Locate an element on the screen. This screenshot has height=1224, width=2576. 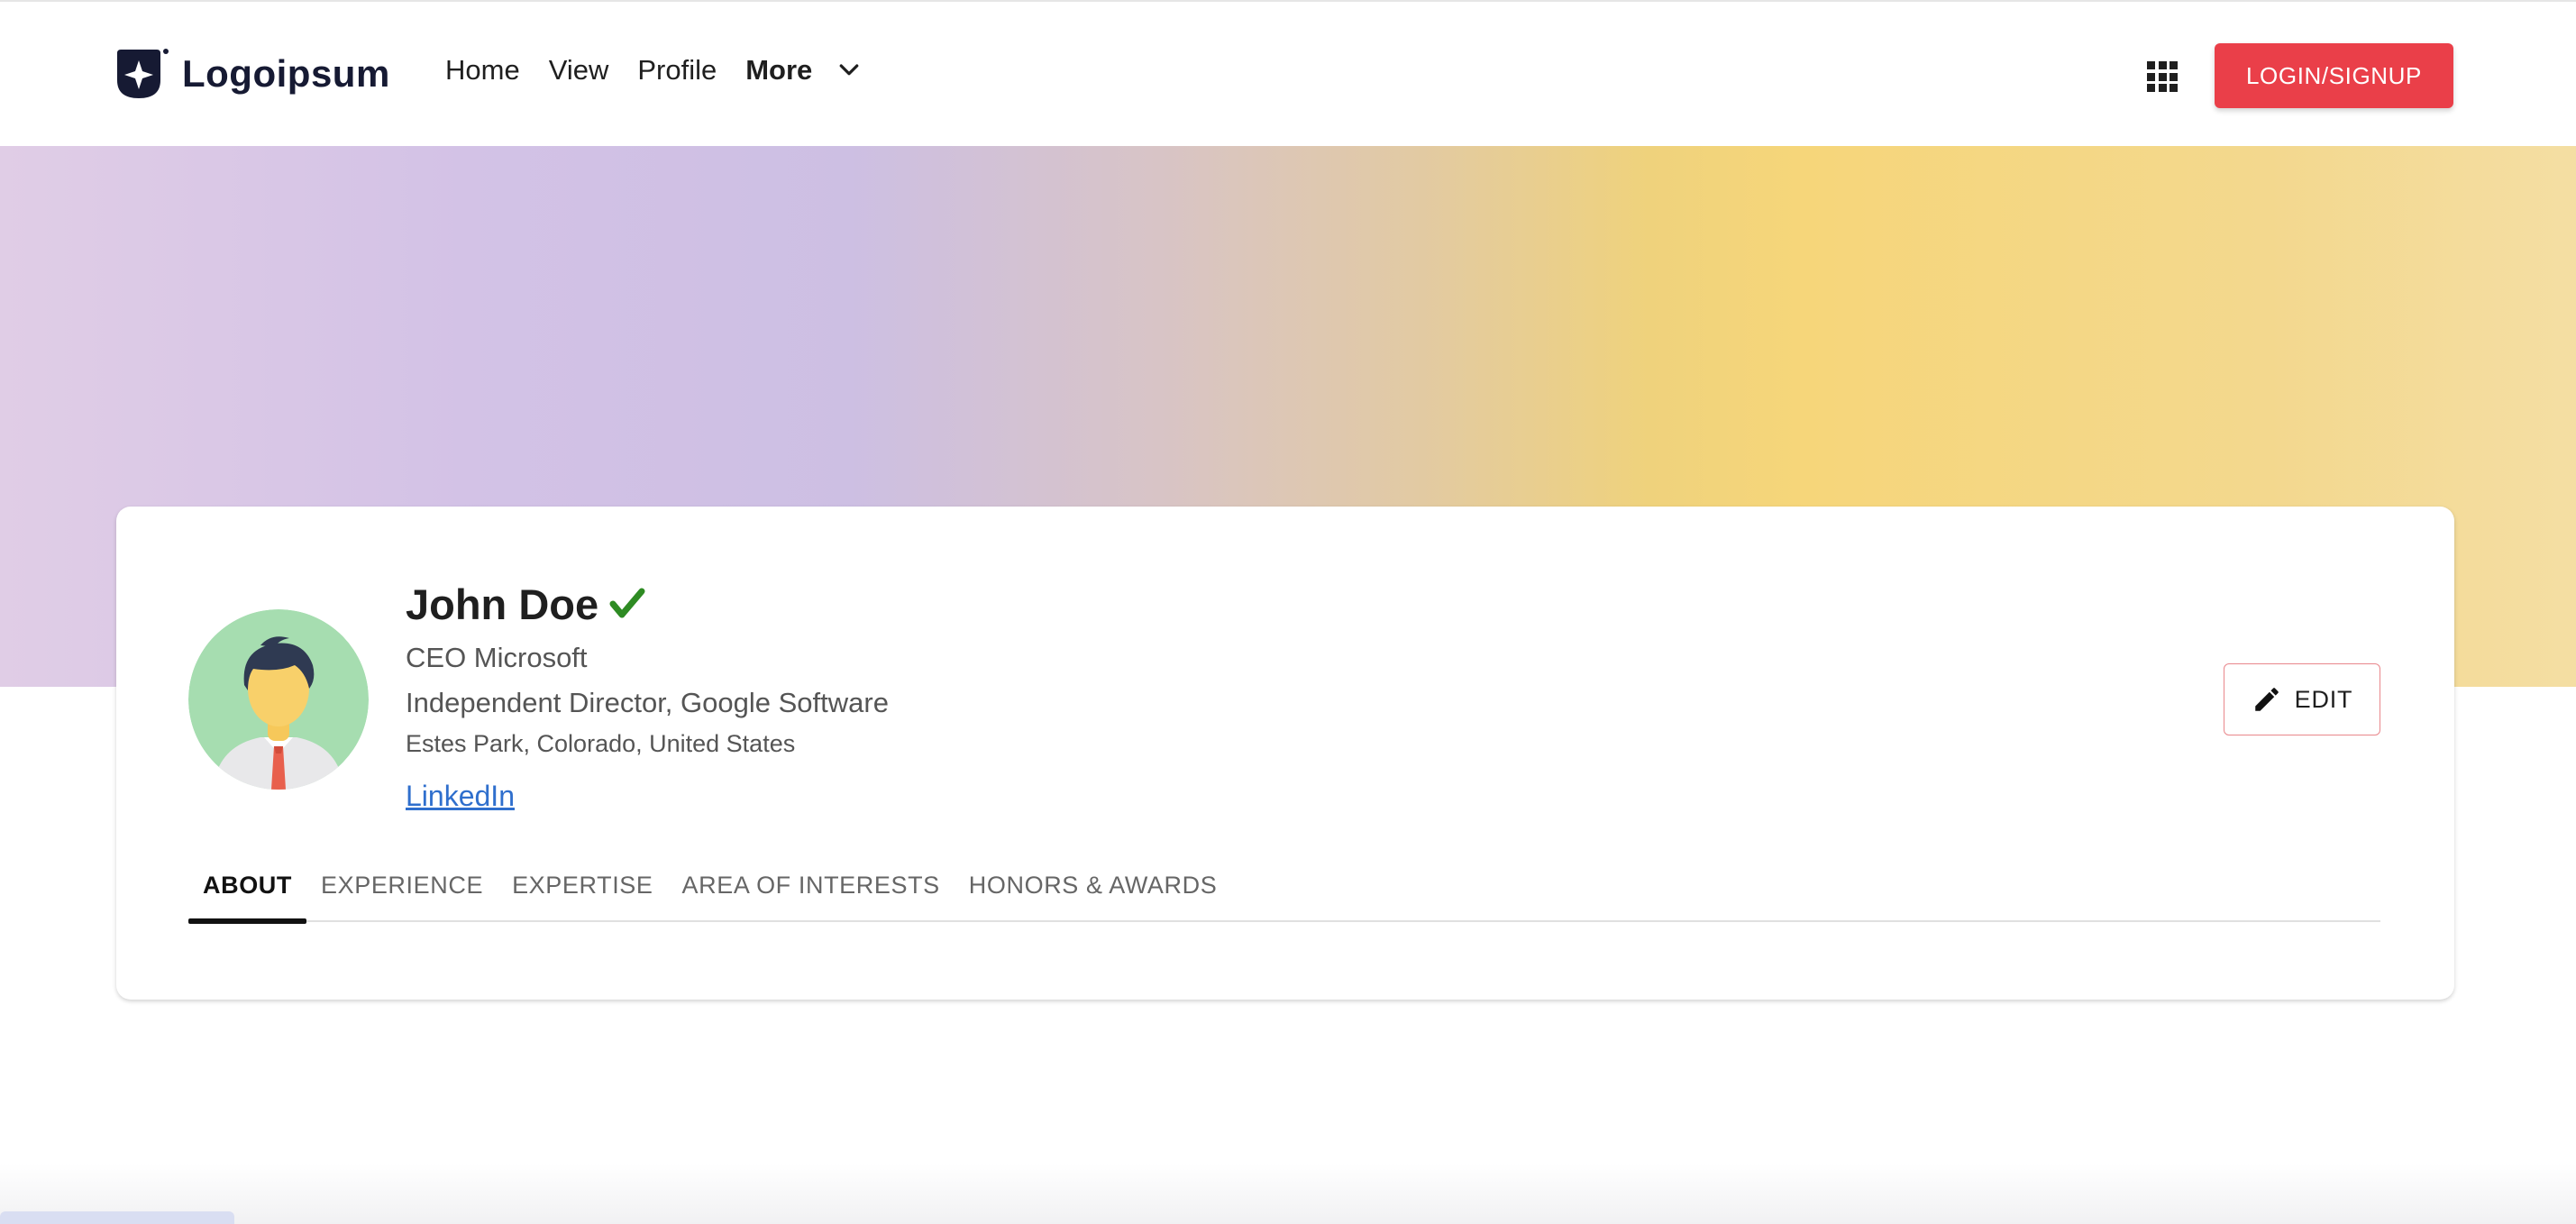
avatar is located at coordinates (278, 699).